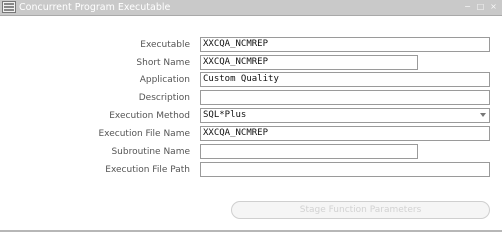 The height and width of the screenshot is (240, 502). Describe the element at coordinates (165, 45) in the screenshot. I see `executable-label: Executable` at that location.